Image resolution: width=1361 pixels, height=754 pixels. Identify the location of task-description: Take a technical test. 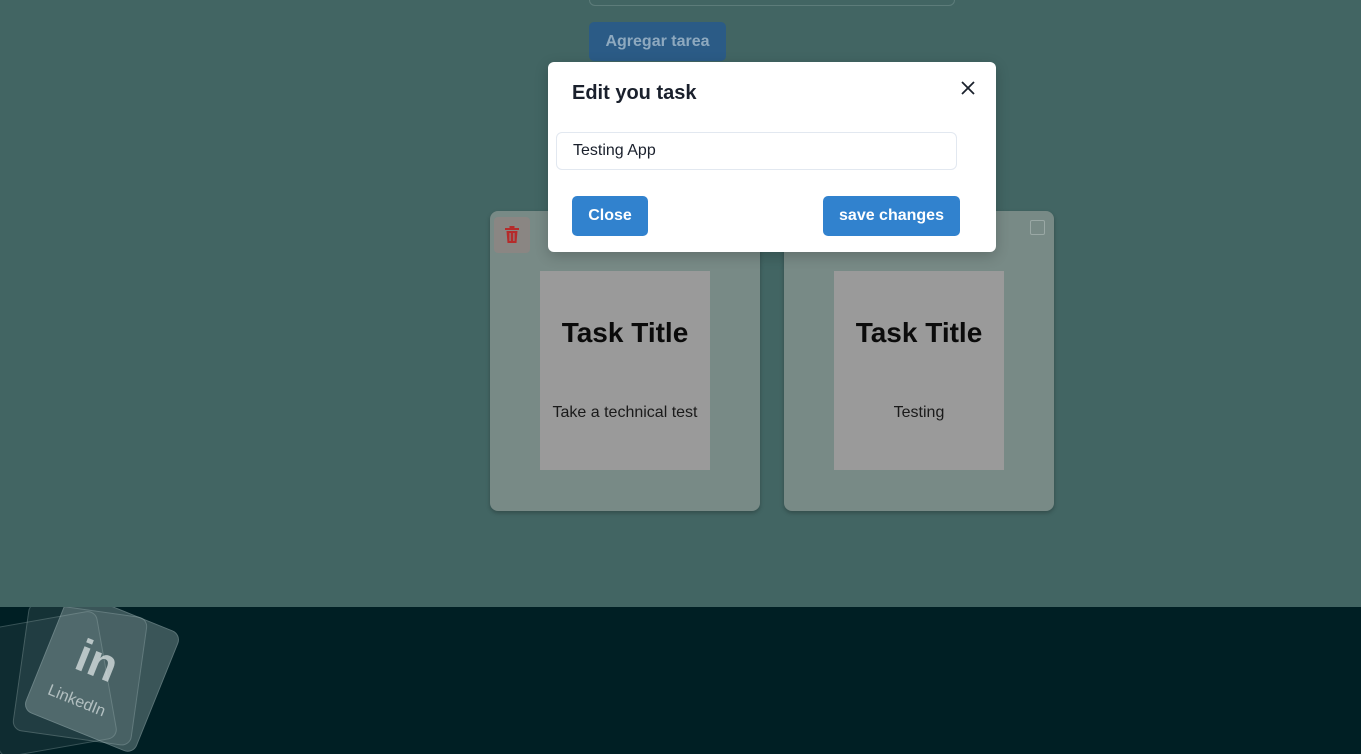
(625, 412).